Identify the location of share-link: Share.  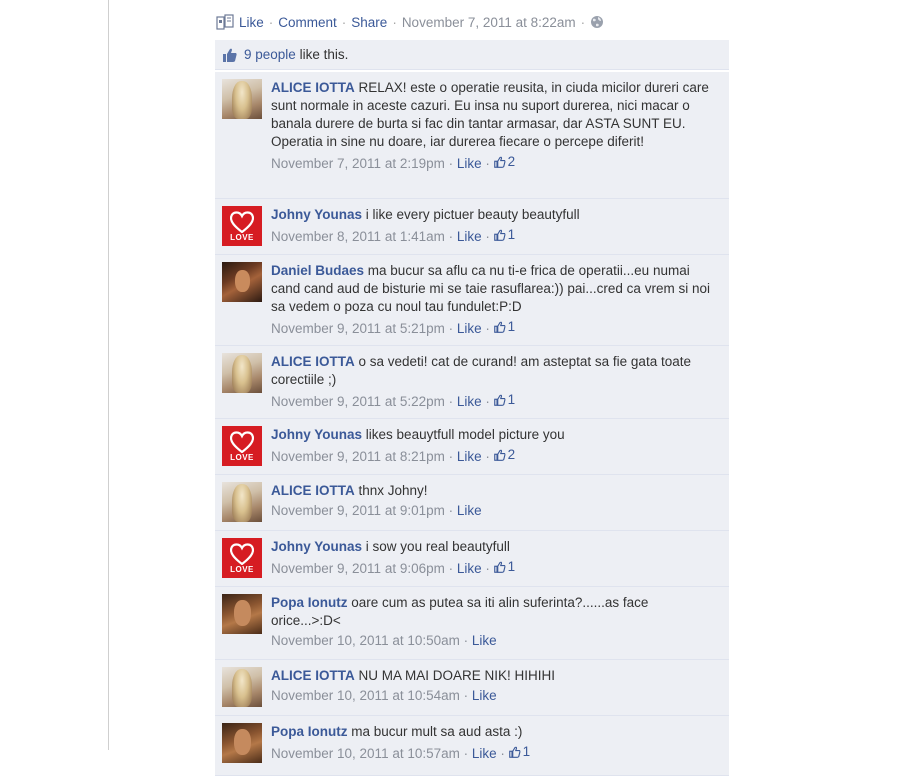
(369, 22).